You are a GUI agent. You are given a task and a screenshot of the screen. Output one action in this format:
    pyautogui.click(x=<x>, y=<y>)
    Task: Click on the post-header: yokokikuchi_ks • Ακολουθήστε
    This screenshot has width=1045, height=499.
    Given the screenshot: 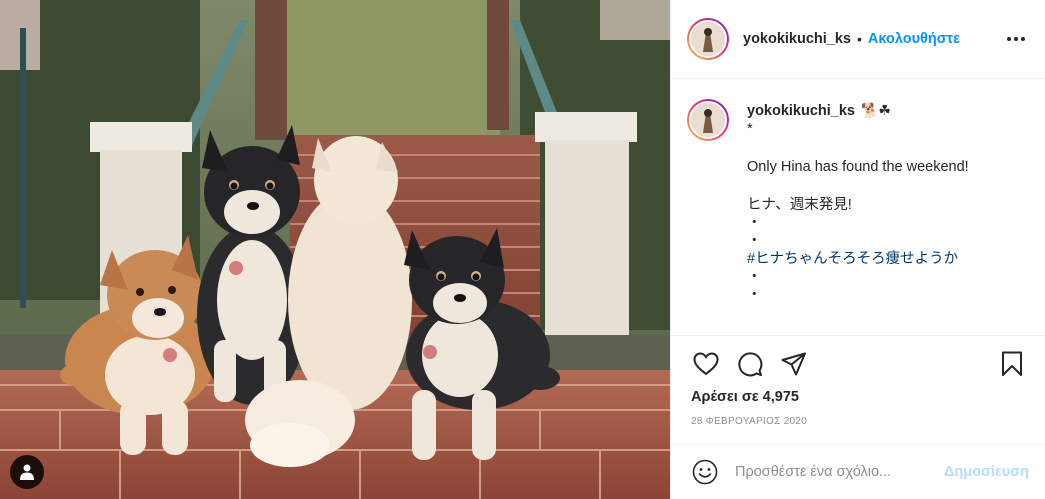 What is the action you would take?
    pyautogui.click(x=858, y=39)
    